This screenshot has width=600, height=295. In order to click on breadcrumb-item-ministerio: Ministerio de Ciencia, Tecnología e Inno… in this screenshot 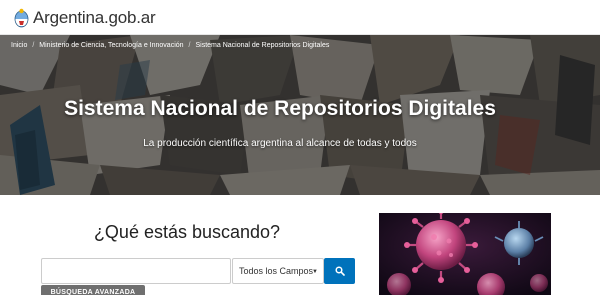, I will do `click(111, 45)`.